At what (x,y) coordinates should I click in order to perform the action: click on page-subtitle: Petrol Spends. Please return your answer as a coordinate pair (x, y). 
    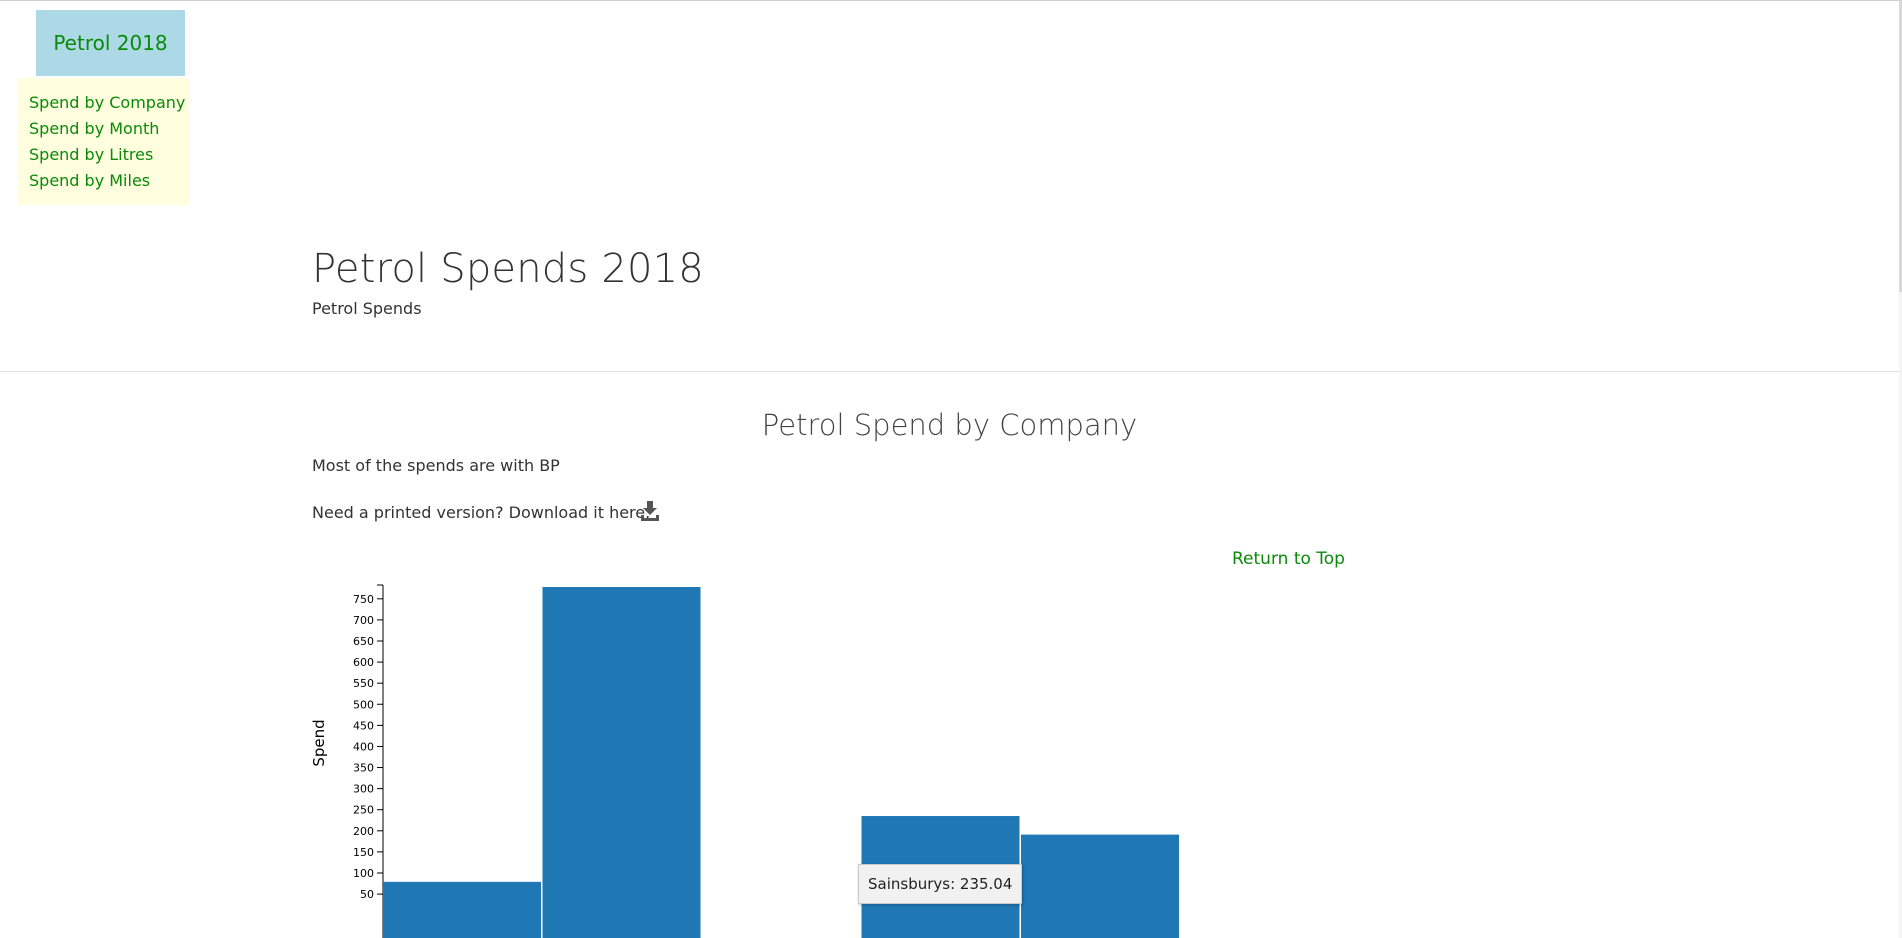
    Looking at the image, I should click on (367, 308).